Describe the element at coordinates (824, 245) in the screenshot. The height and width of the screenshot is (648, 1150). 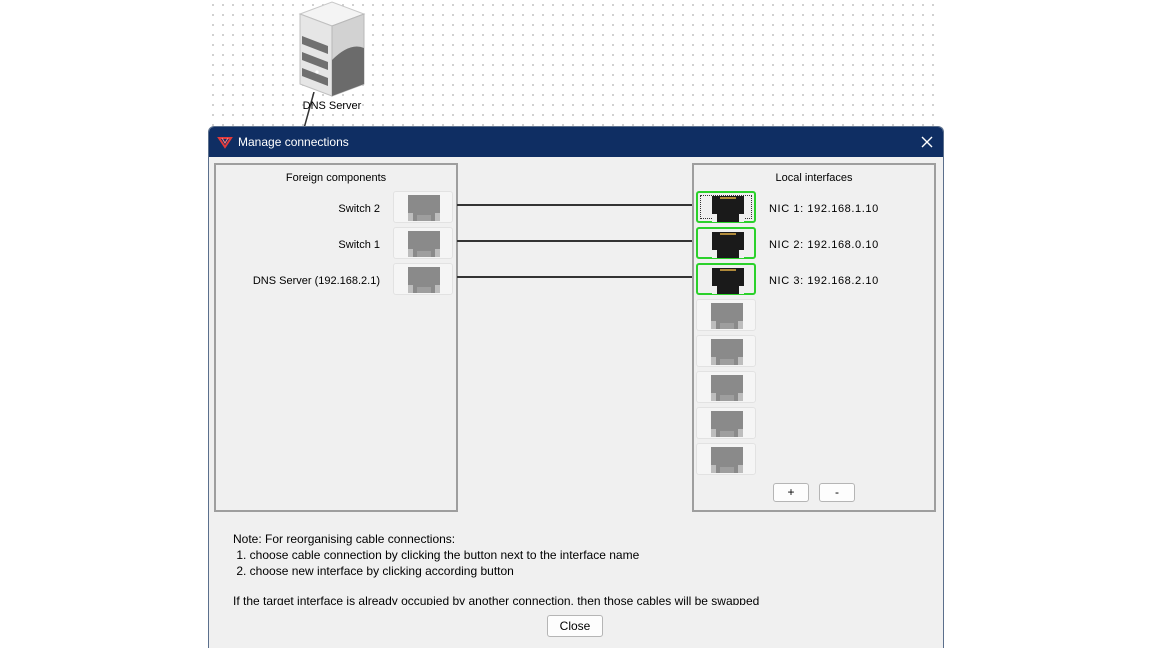
I see `local-label-nic-2: NIC 2: 192.168.0.10` at that location.